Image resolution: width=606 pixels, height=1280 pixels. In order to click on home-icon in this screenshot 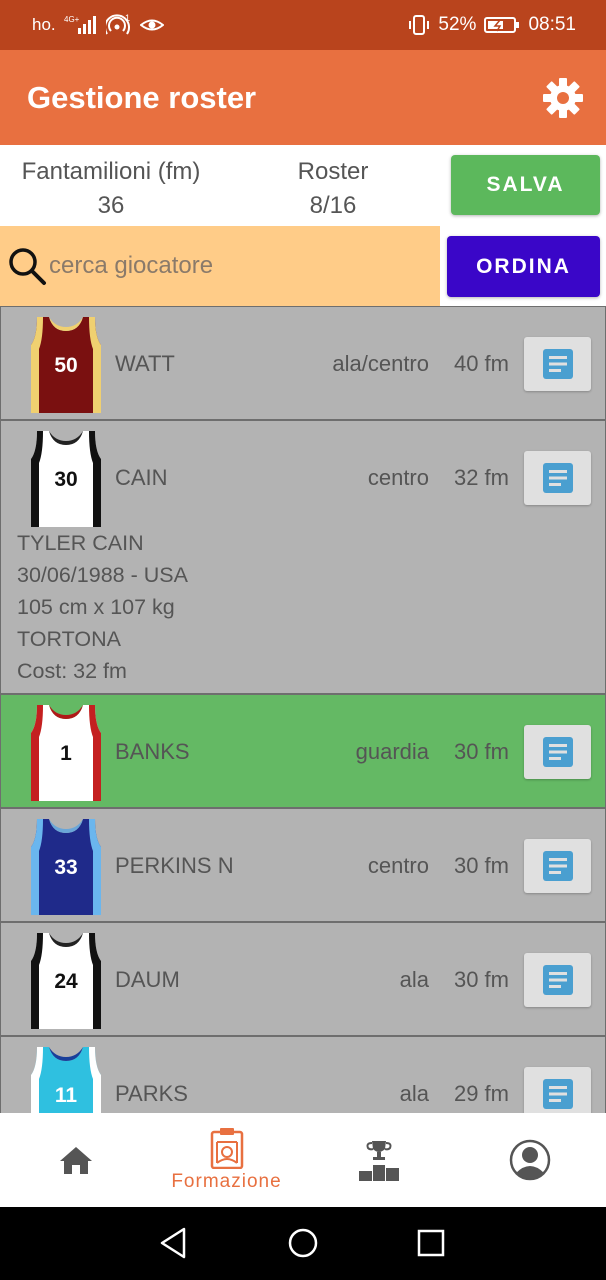, I will do `click(75, 1160)`.